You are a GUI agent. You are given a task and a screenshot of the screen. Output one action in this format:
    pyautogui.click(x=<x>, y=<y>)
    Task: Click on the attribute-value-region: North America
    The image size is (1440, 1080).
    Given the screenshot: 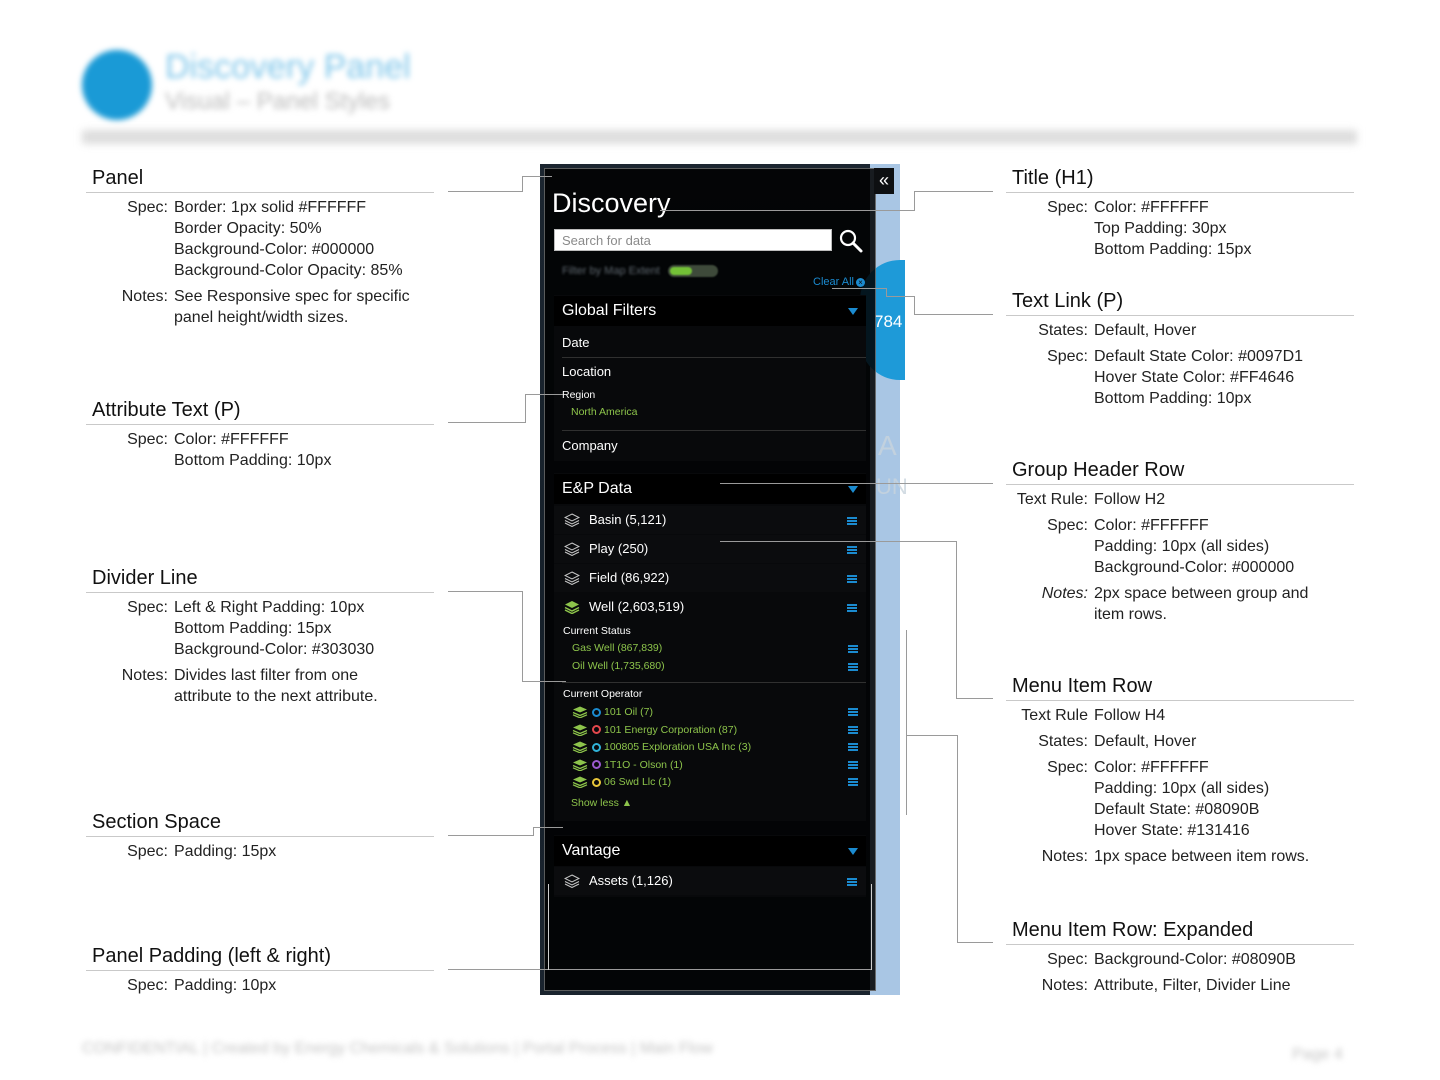 What is the action you would take?
    pyautogui.click(x=604, y=412)
    